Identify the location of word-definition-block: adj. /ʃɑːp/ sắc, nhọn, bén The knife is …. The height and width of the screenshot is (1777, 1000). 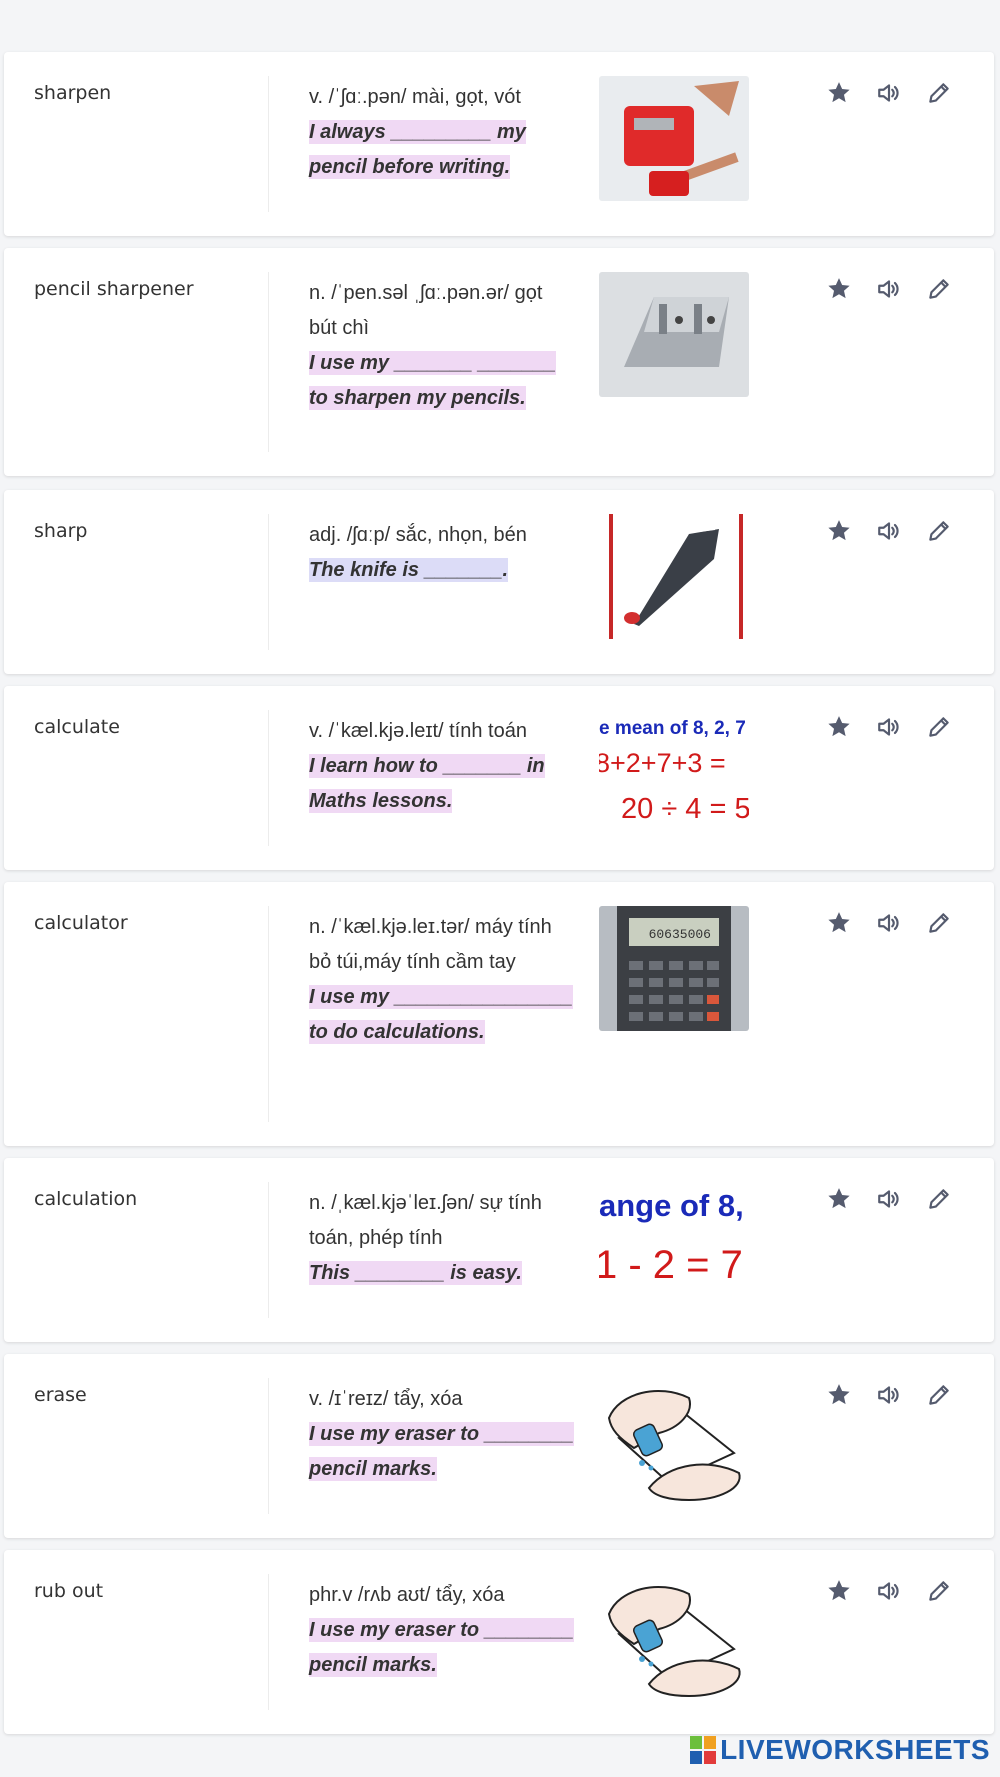
(441, 553).